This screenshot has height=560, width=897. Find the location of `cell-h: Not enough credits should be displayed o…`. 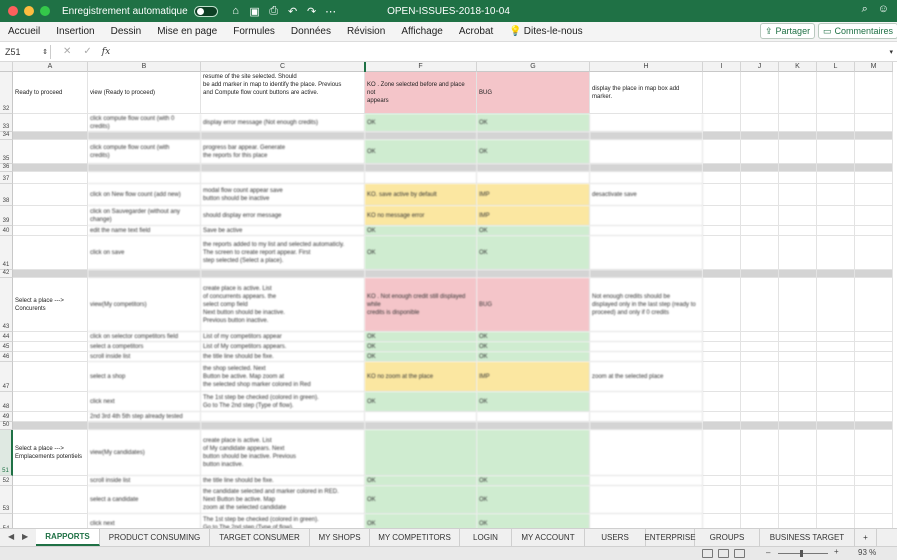

cell-h: Not enough credits should be displayed o… is located at coordinates (646, 305).